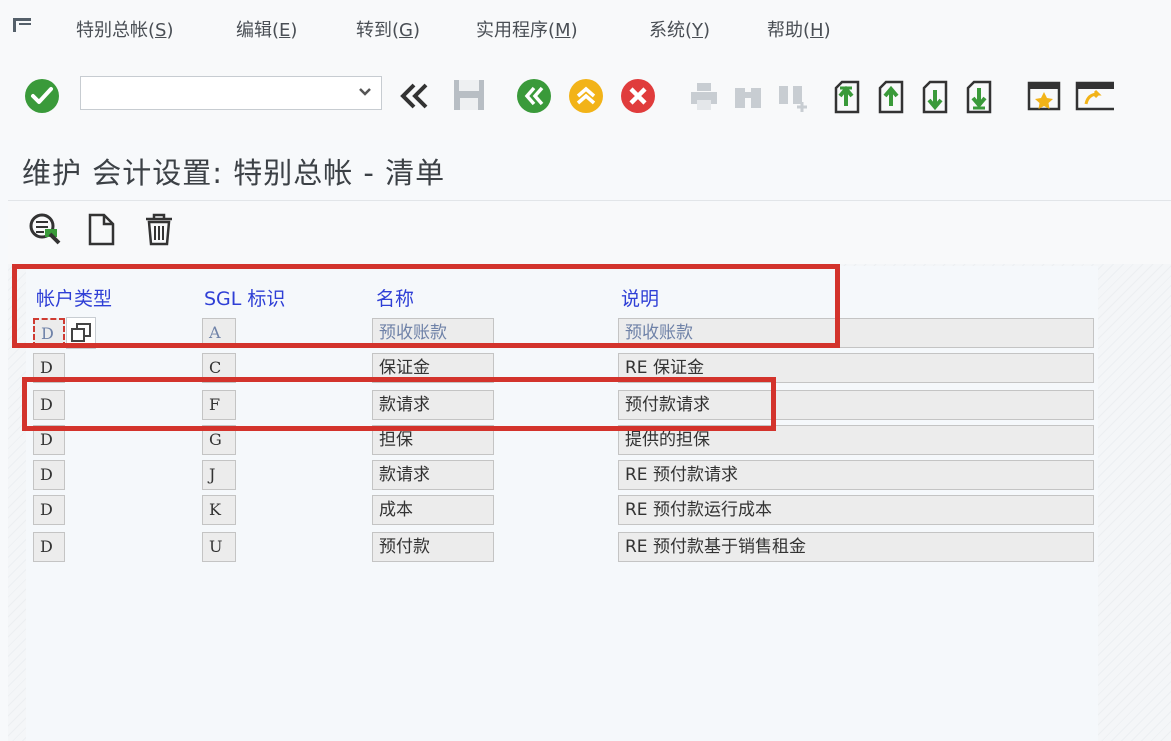 Image resolution: width=1171 pixels, height=741 pixels. I want to click on cell-description: RE 预付款基于销售租金, so click(856, 547).